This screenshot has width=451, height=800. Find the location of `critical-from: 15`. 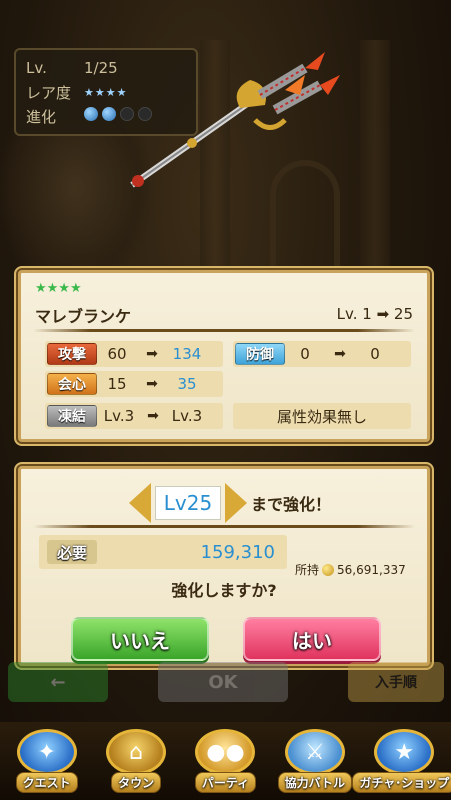

critical-from: 15 is located at coordinates (117, 384).